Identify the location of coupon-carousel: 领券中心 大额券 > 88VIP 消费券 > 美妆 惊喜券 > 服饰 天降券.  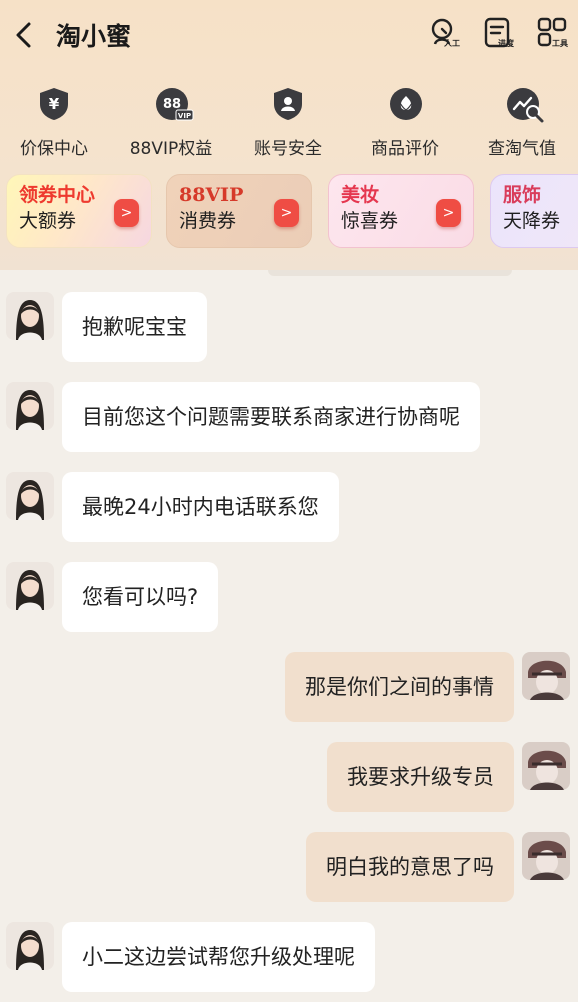
(289, 213).